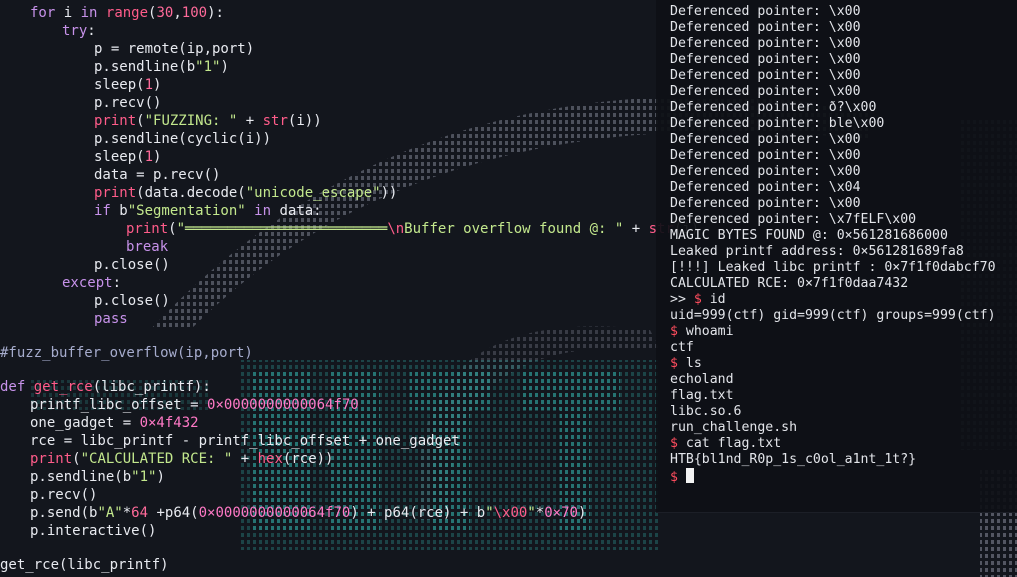 Image resolution: width=1017 pixels, height=577 pixels. What do you see at coordinates (682, 299) in the screenshot?
I see `prompt-chevrons: >>` at bounding box center [682, 299].